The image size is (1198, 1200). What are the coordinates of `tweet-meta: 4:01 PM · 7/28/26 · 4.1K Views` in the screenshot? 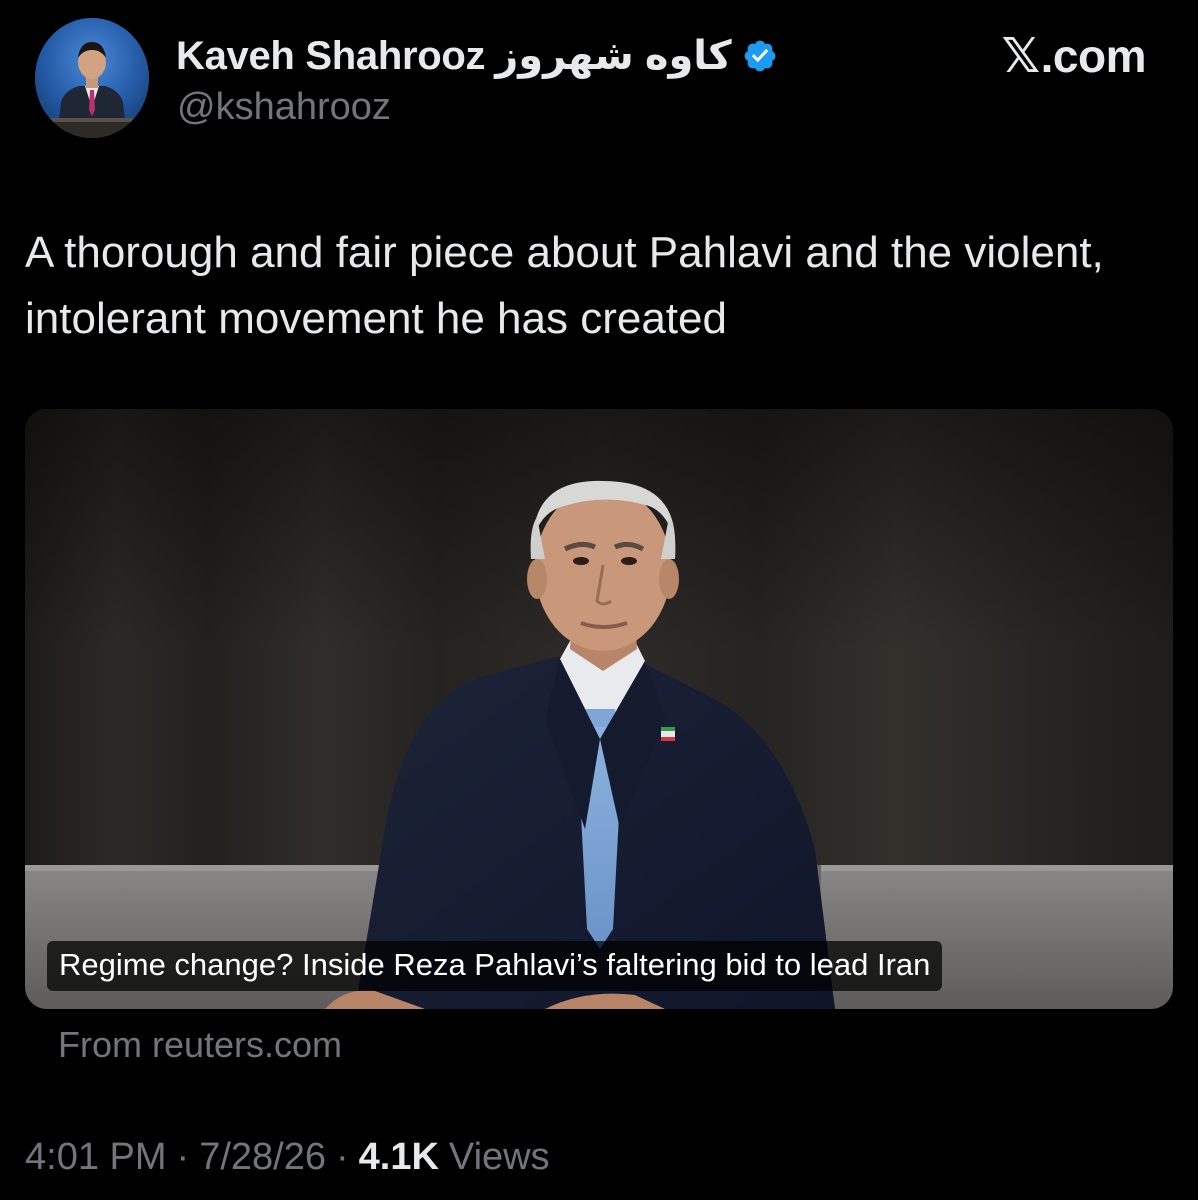 It's located at (287, 1157).